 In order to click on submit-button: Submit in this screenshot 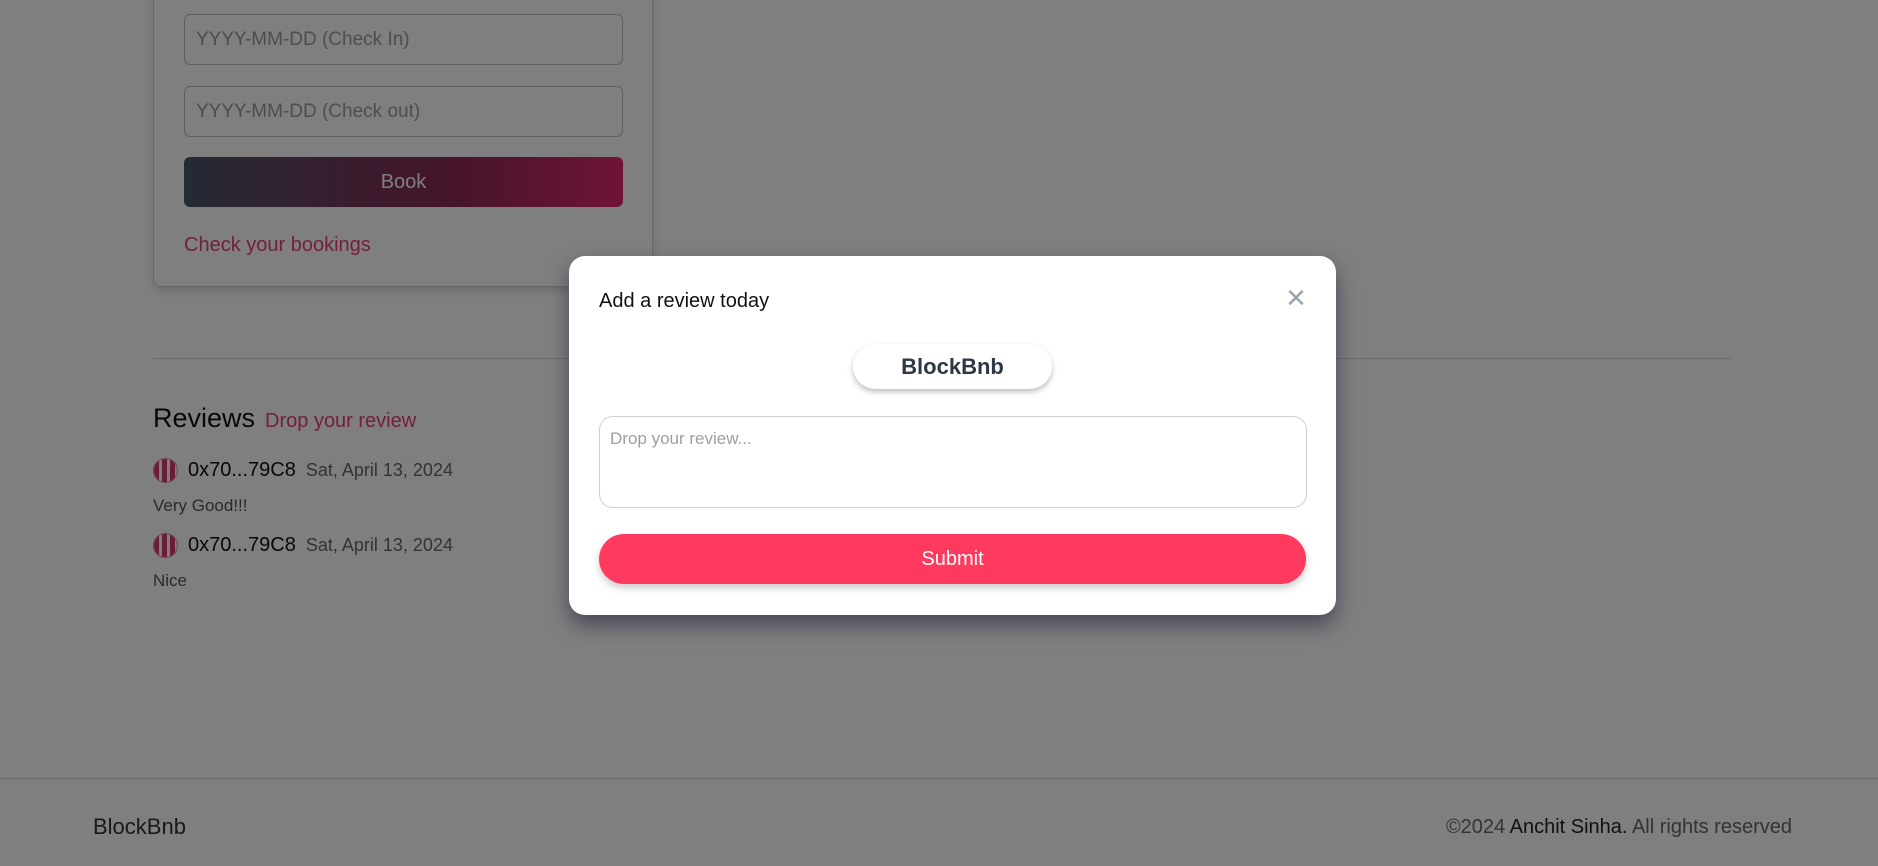, I will do `click(952, 559)`.